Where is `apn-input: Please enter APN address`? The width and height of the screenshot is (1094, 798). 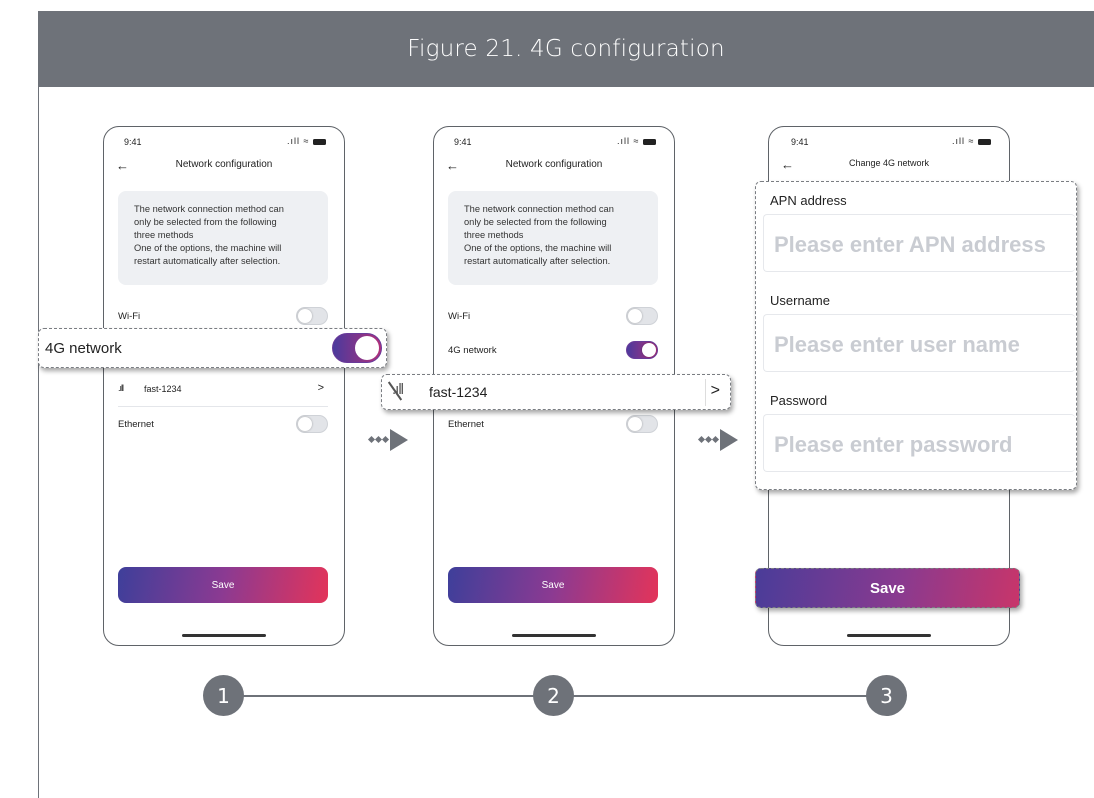 apn-input: Please enter APN address is located at coordinates (919, 243).